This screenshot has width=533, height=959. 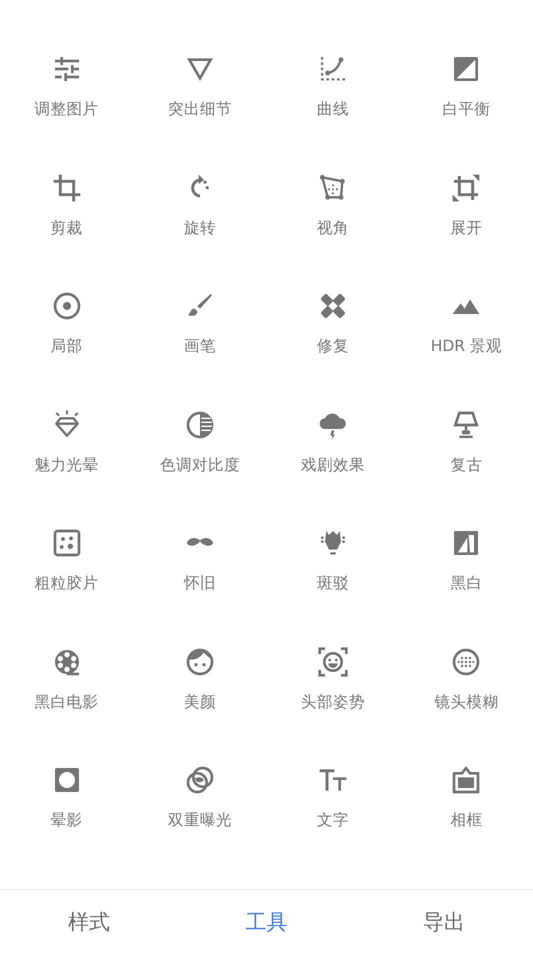 I want to click on tool-label: 旋转, so click(x=200, y=228).